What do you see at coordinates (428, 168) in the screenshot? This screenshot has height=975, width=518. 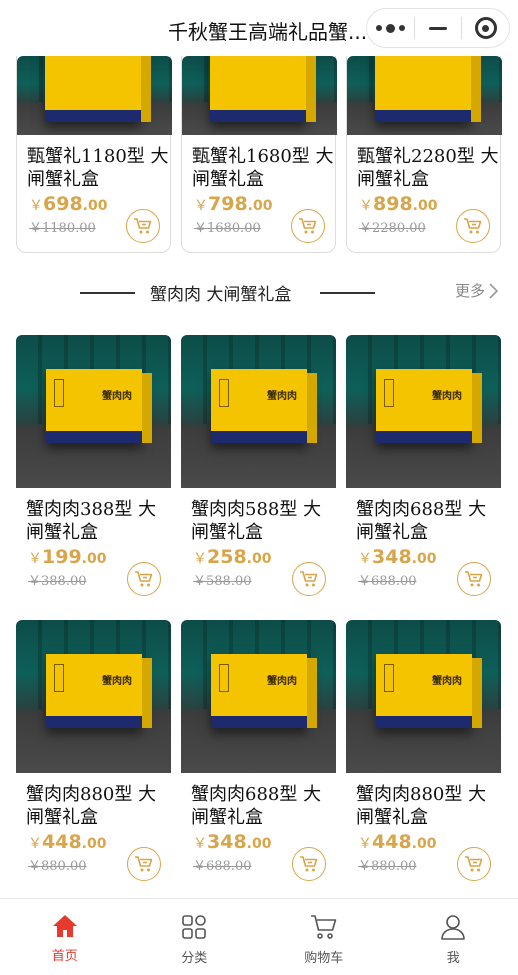 I see `product-name: 甄蟹礼2280型 大闸蟹礼盒` at bounding box center [428, 168].